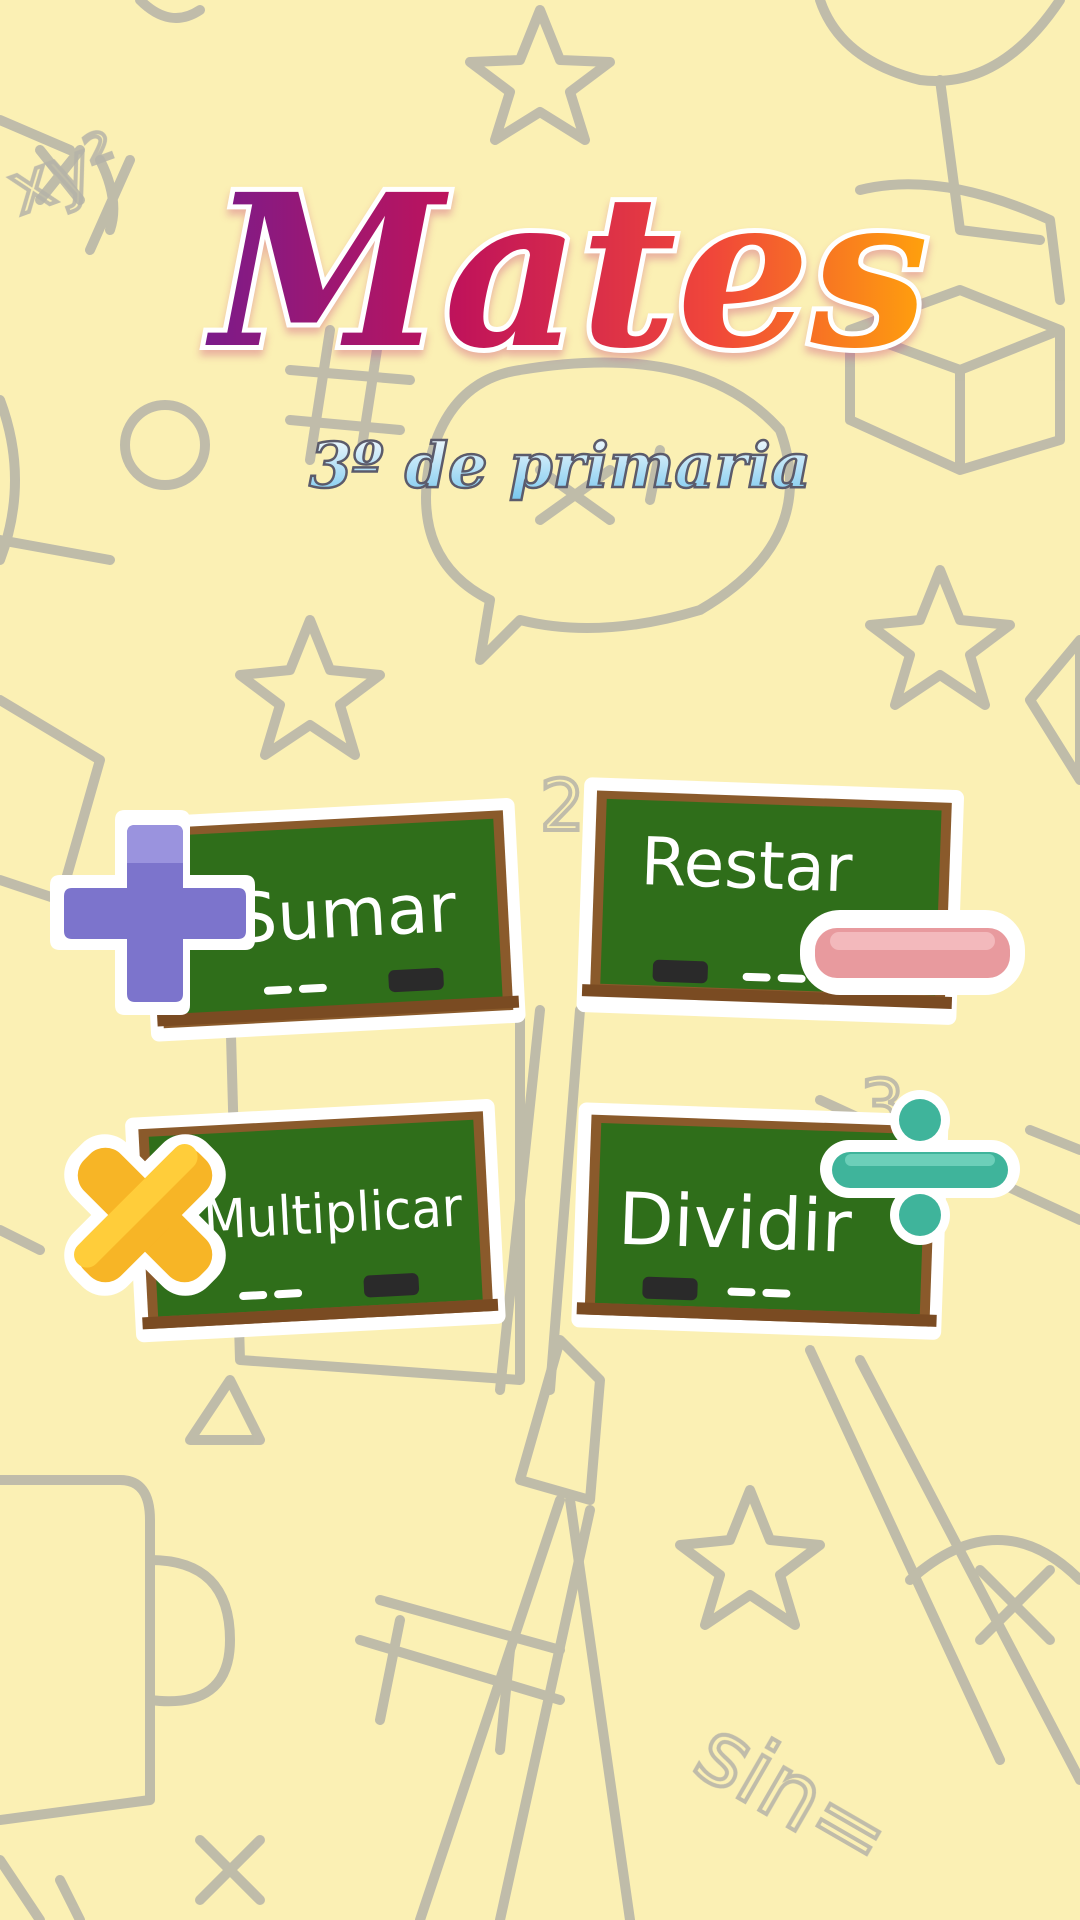  I want to click on multiplicar-button: Multiplicar, so click(280, 1216).